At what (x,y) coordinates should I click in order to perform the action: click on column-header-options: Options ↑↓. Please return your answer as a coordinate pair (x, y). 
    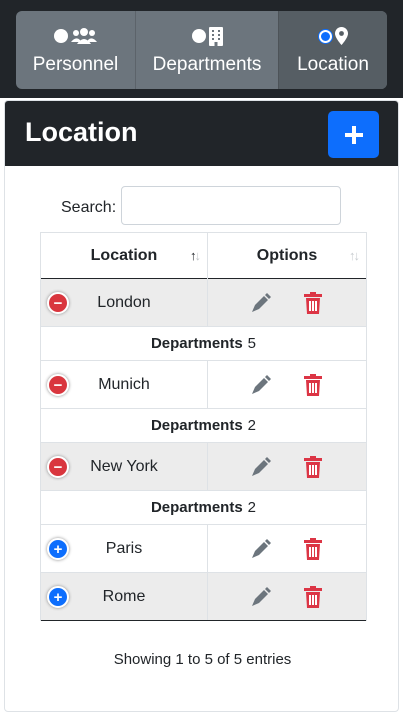
    Looking at the image, I should click on (287, 256).